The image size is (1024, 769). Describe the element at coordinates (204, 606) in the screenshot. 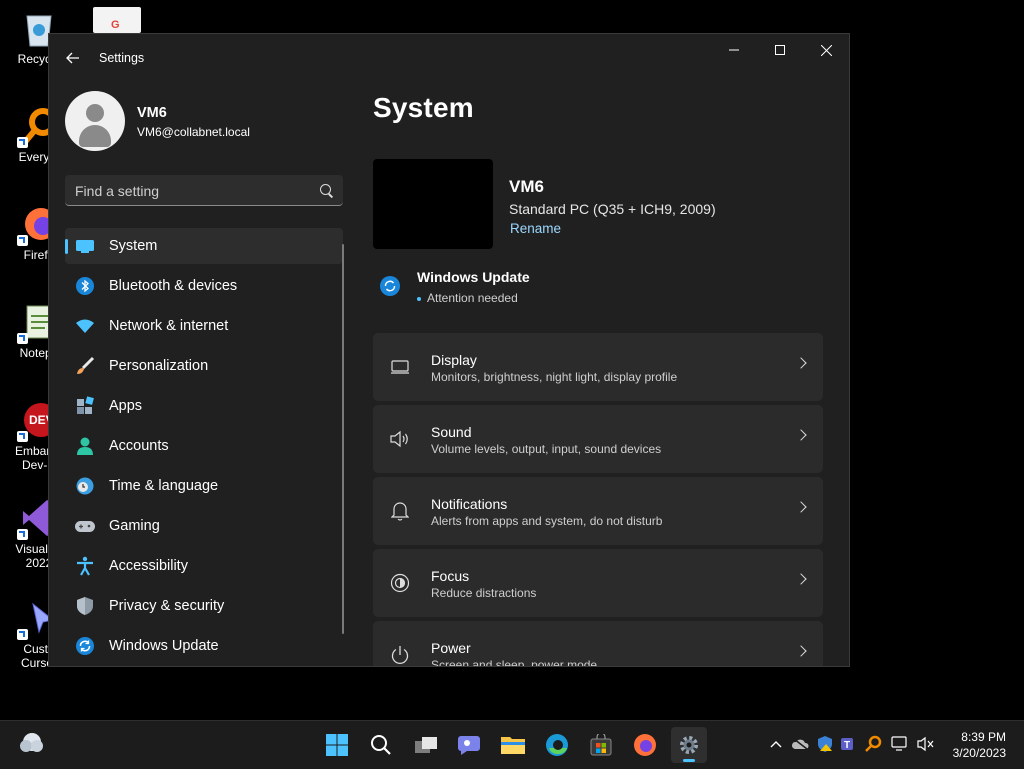

I see `sidebar-item-privacy-security: Privacy & security` at that location.